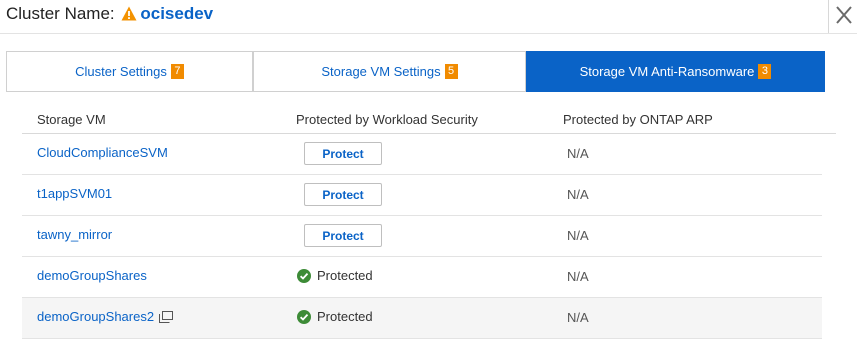 This screenshot has height=341, width=857. Describe the element at coordinates (451, 71) in the screenshot. I see `count-badge: 5` at that location.